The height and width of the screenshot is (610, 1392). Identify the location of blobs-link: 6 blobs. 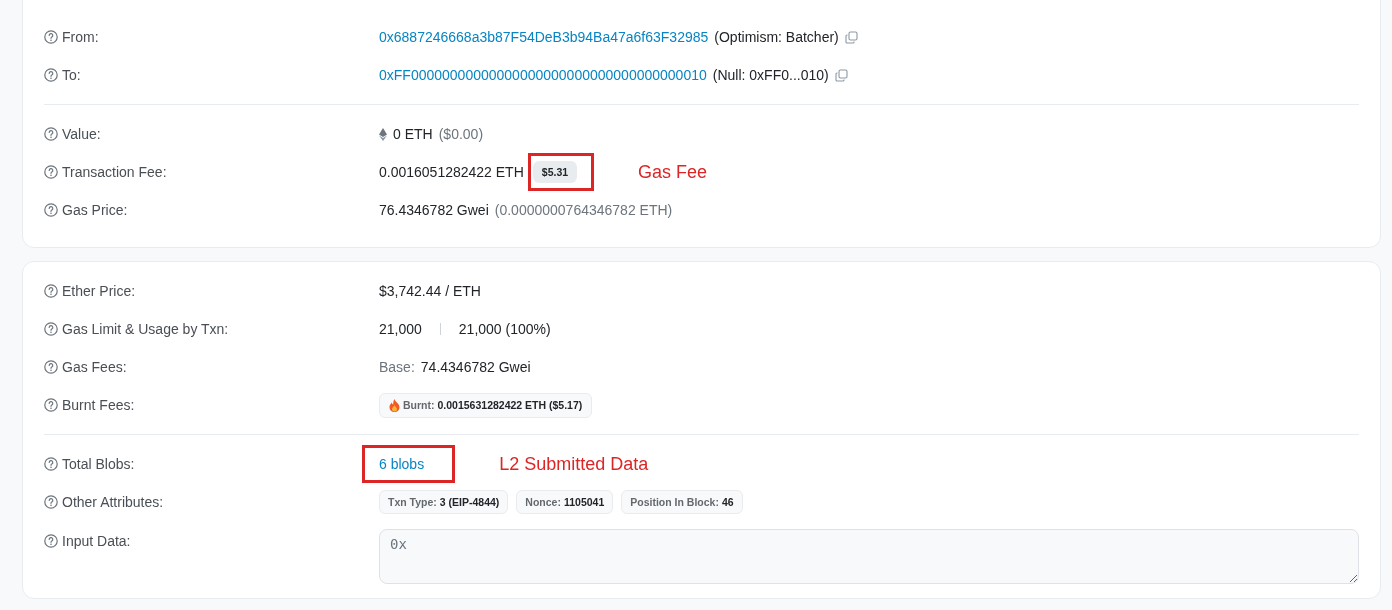
(402, 464).